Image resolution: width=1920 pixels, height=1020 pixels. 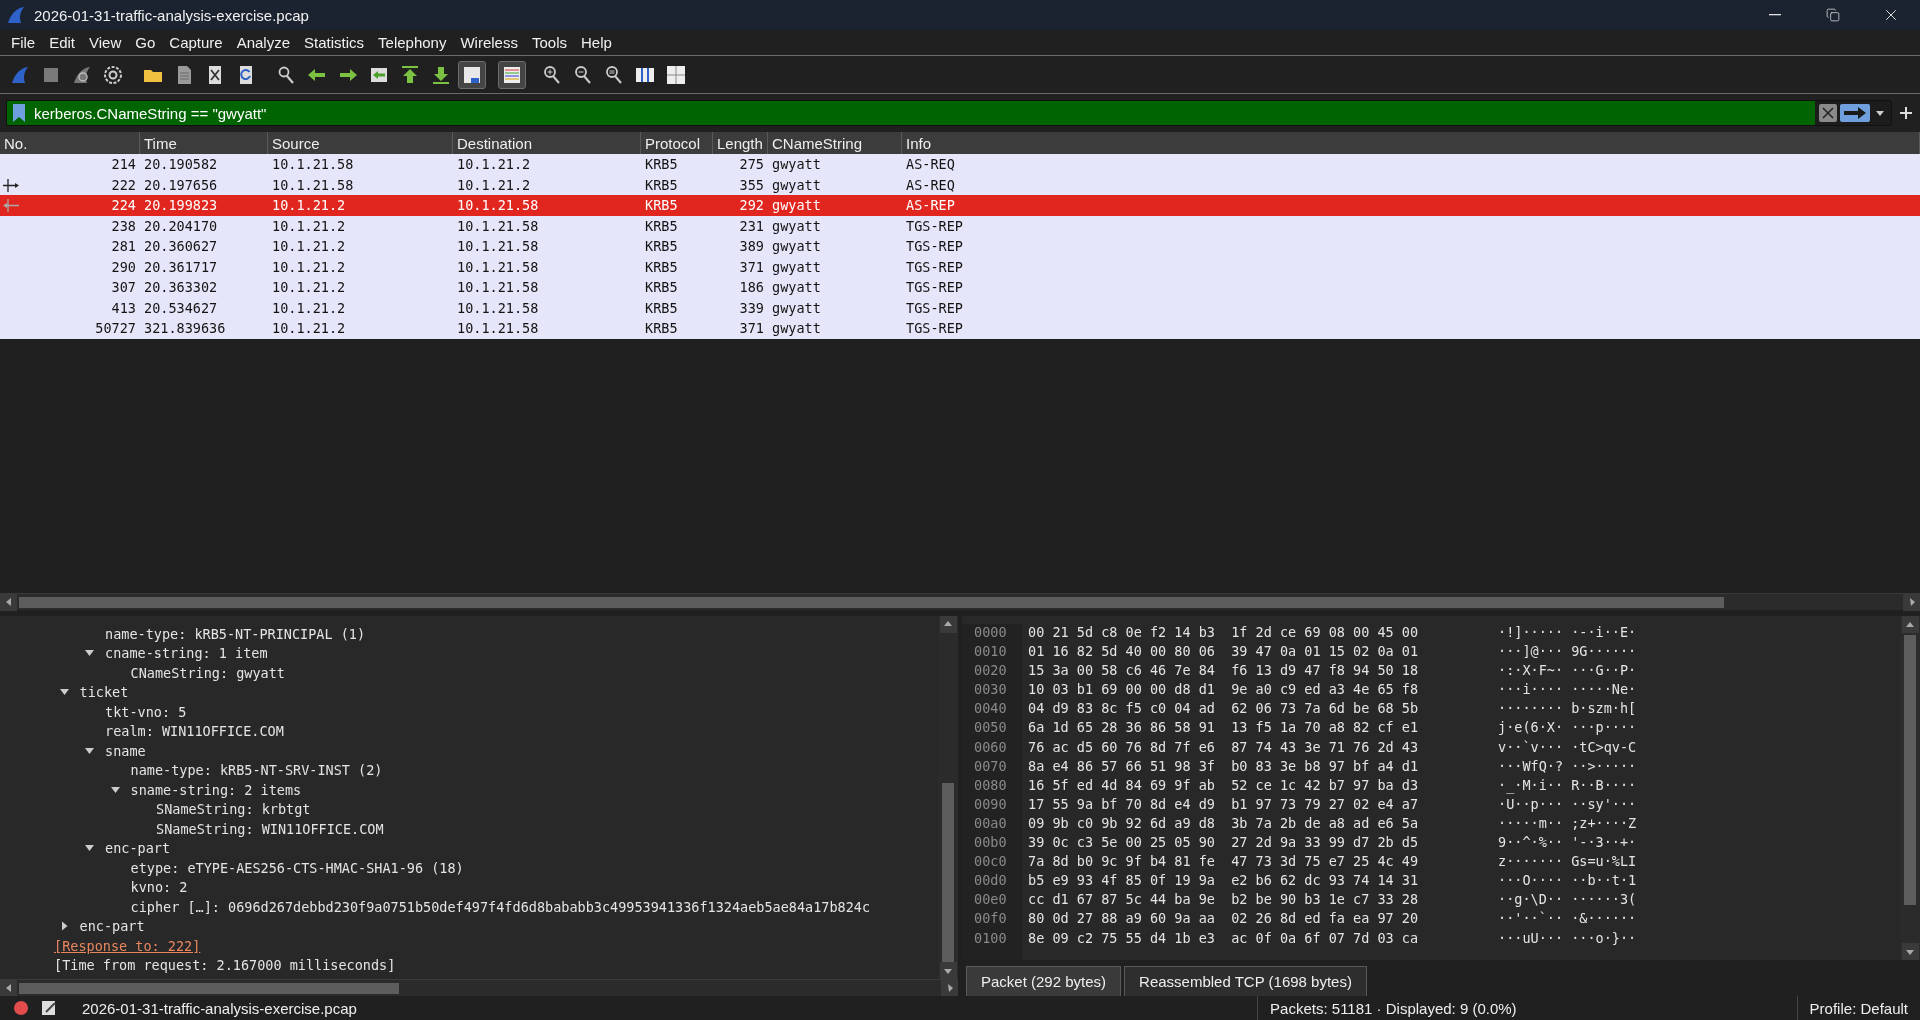 I want to click on column-header: Length, so click(x=740, y=143).